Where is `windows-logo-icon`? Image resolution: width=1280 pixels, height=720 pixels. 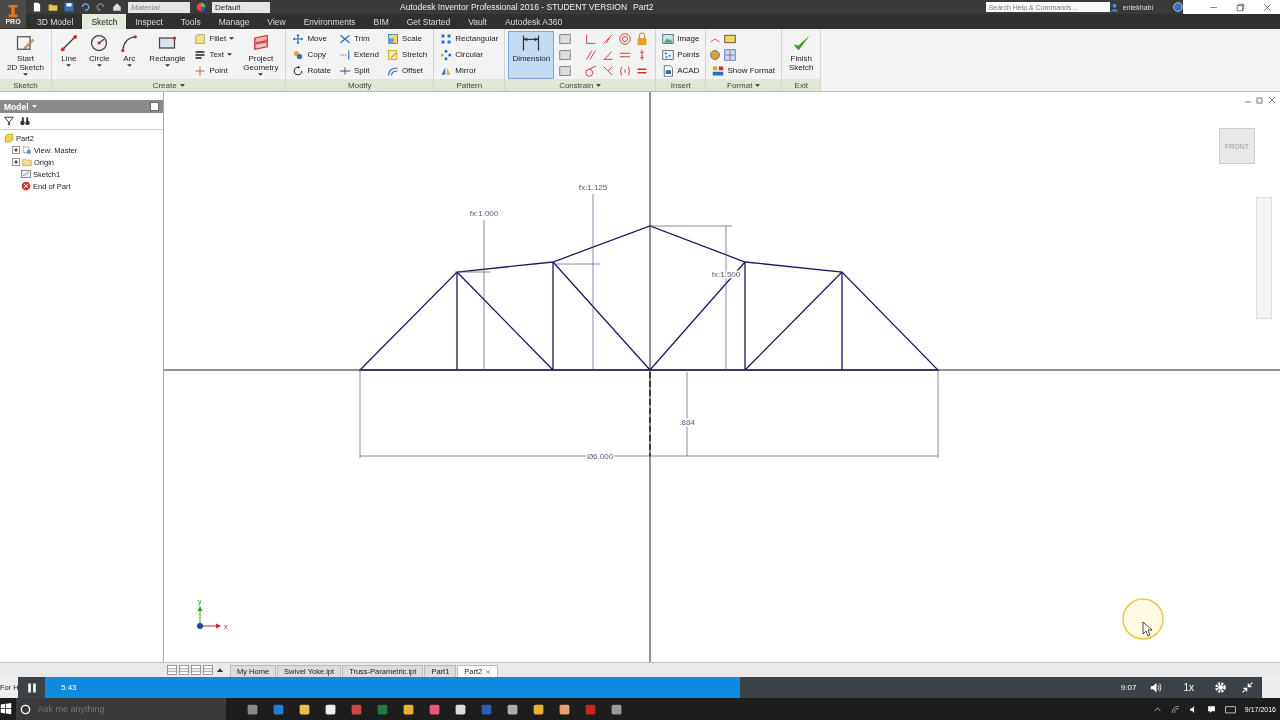
windows-logo-icon is located at coordinates (6, 709).